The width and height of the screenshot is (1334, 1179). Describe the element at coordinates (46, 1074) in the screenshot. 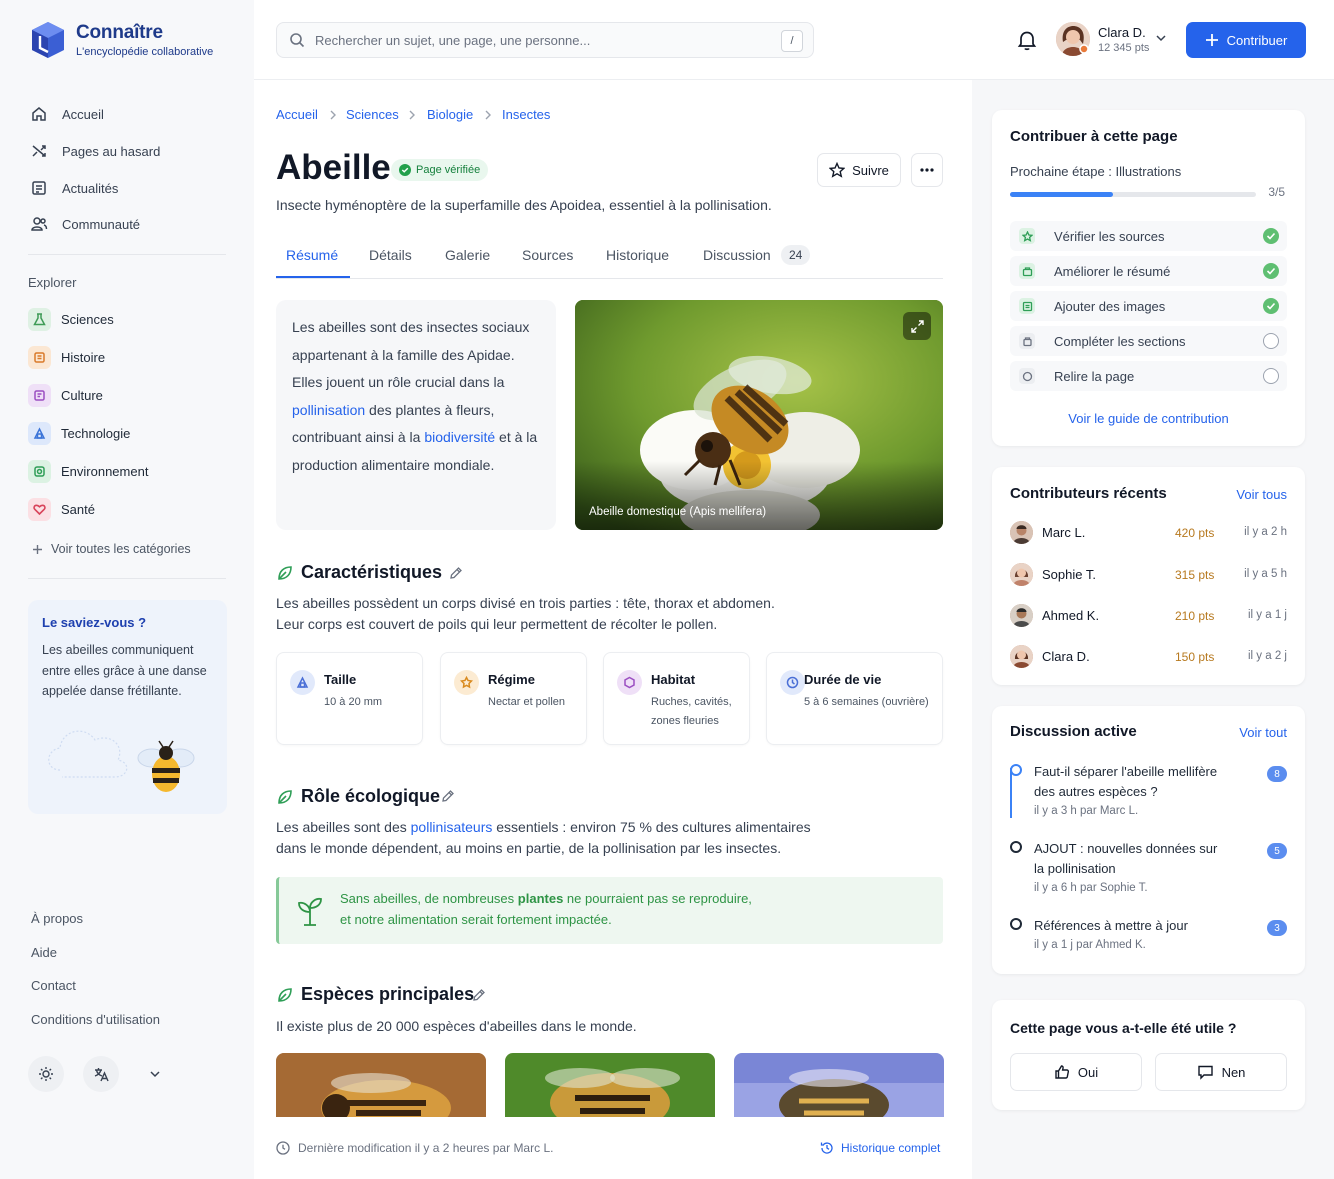

I see `theme-toggle-button` at that location.